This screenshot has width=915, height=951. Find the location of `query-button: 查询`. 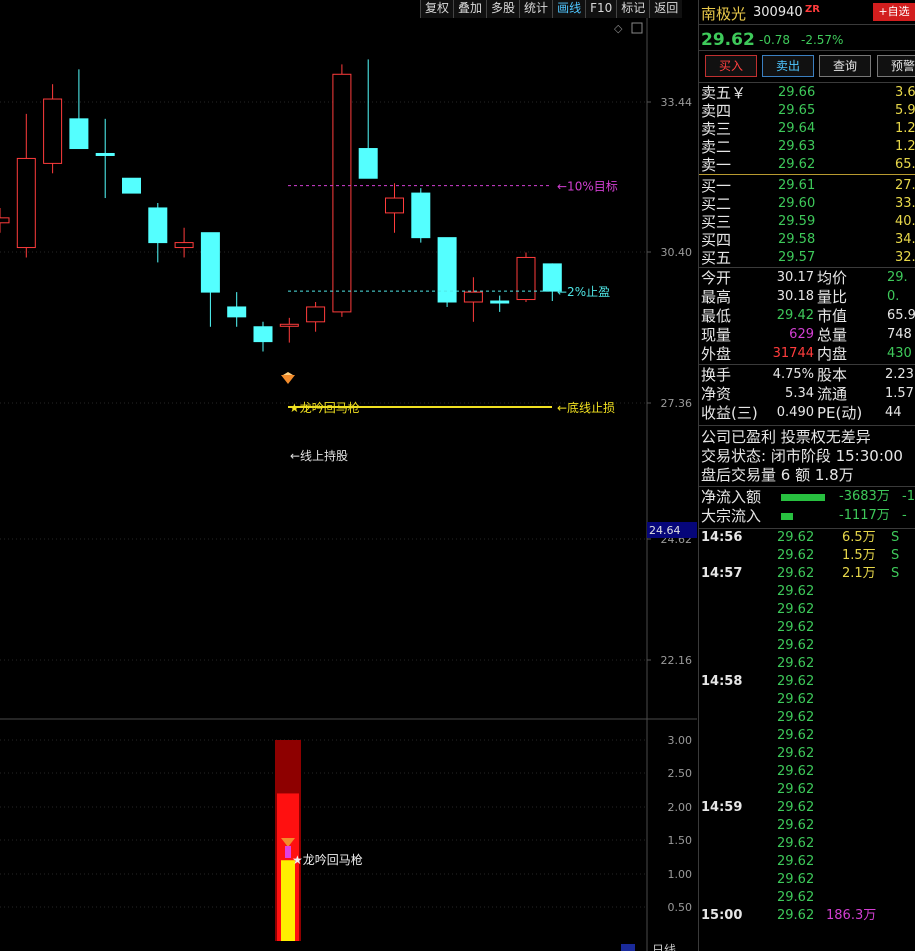

query-button: 查询 is located at coordinates (845, 66).